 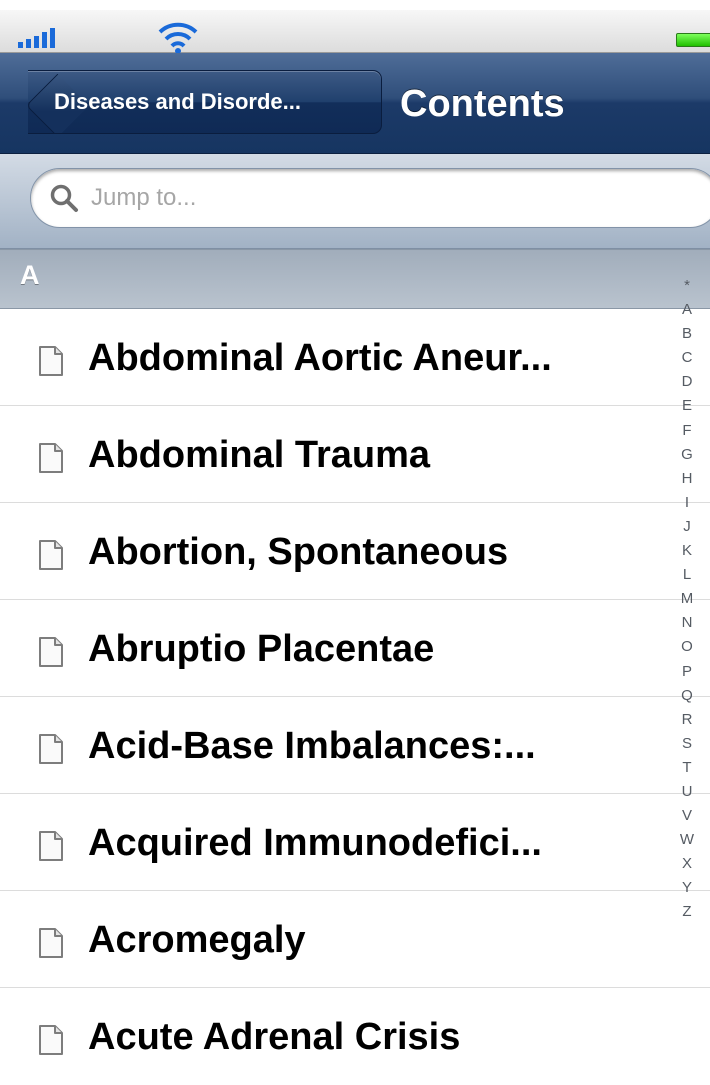 I want to click on index-letter: U, so click(x=687, y=792).